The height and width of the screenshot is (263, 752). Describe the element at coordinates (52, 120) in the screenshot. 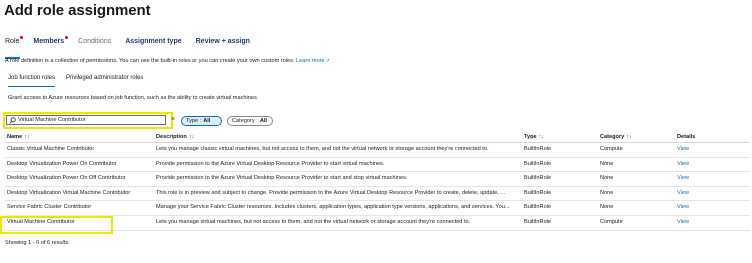

I see `search-value: Virtual Machine Contributor` at that location.